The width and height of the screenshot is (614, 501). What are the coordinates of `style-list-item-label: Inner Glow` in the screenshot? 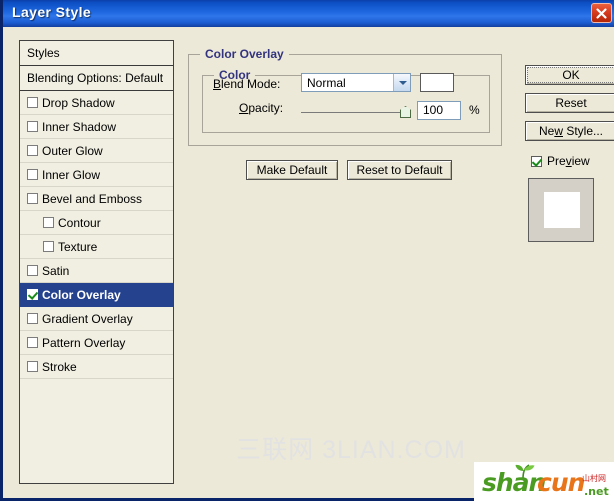 It's located at (71, 174).